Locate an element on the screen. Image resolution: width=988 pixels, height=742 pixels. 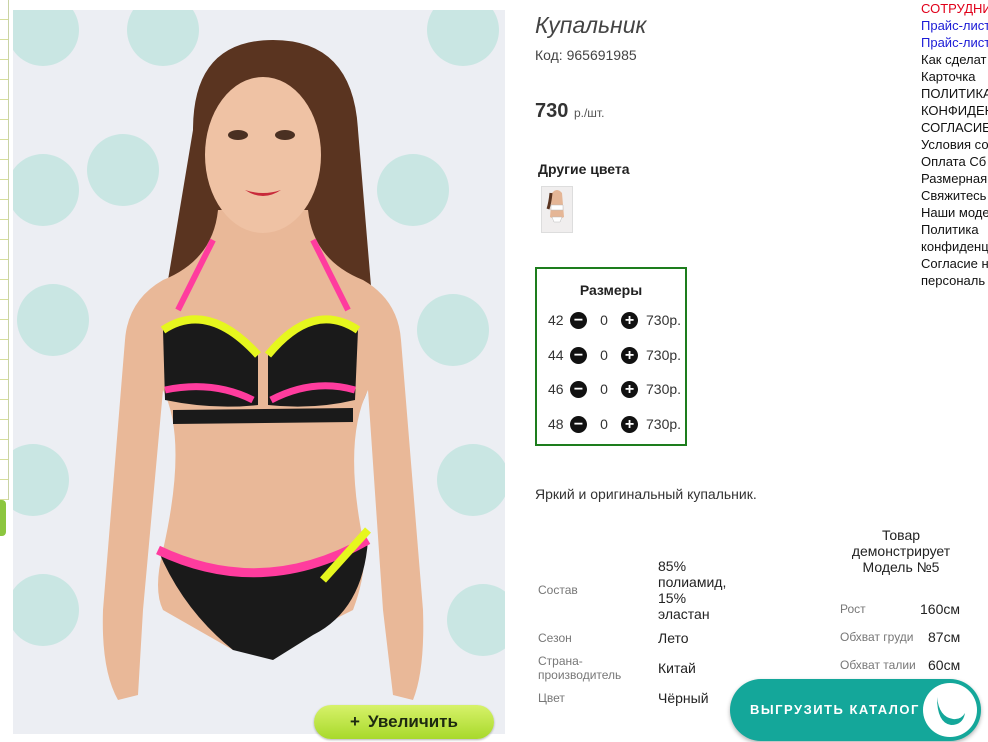
left-guide-strip is located at coordinates (4, 250).